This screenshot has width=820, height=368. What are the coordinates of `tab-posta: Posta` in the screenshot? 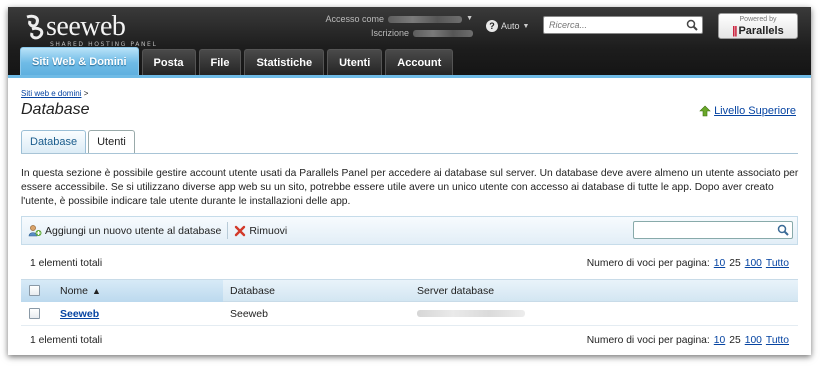 It's located at (168, 62).